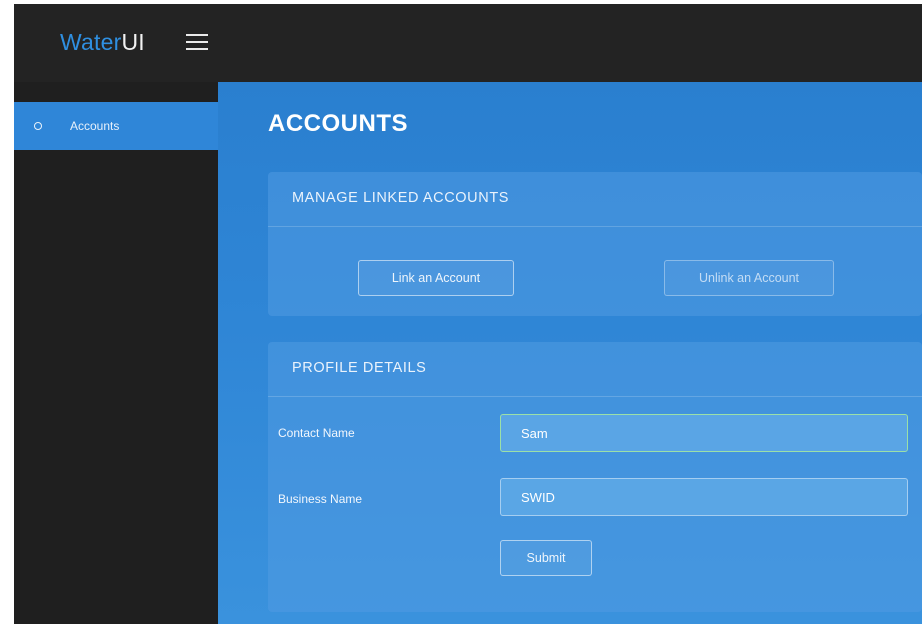  What do you see at coordinates (320, 499) in the screenshot?
I see `business-name-label: Business Name` at bounding box center [320, 499].